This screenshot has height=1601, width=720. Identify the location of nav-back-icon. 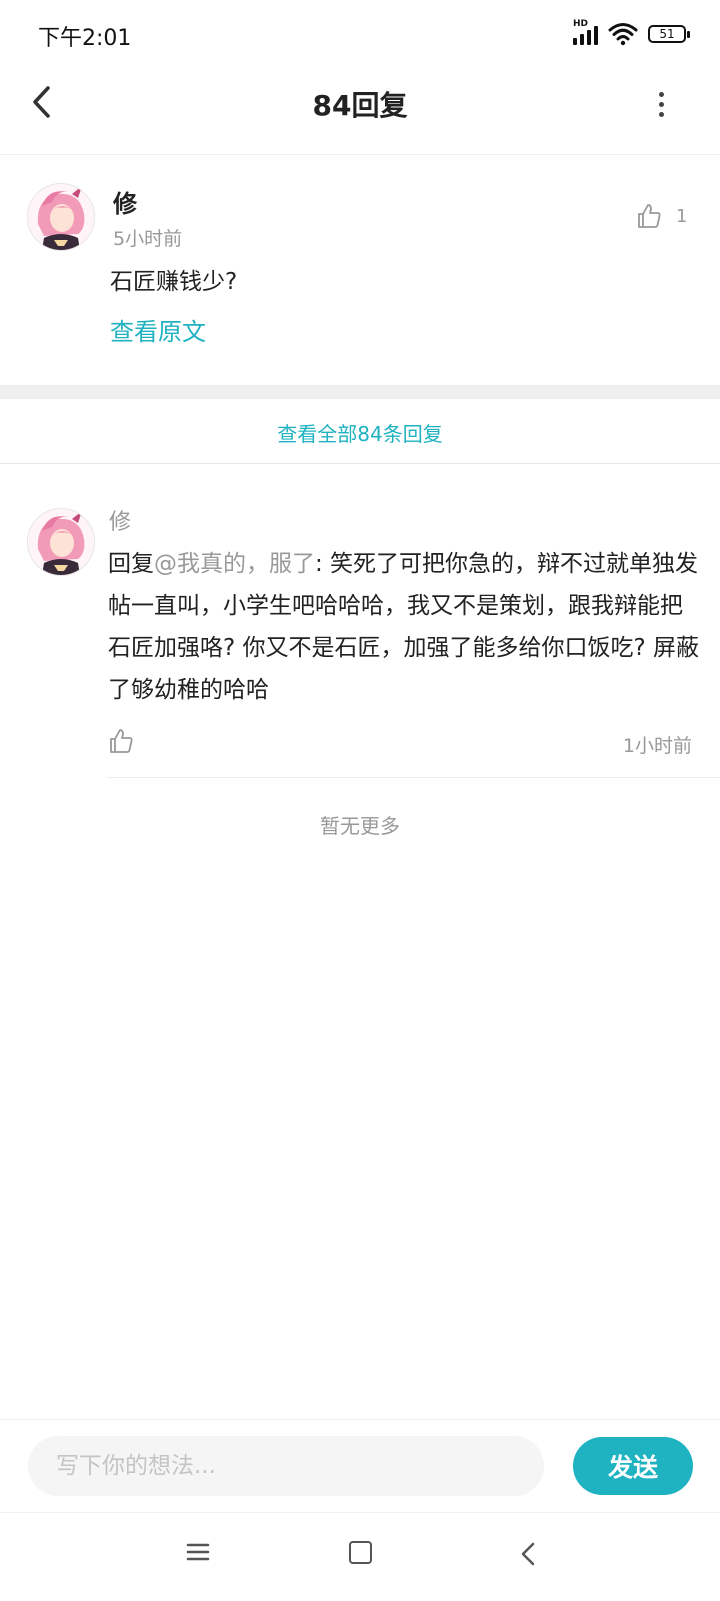
(528, 1554).